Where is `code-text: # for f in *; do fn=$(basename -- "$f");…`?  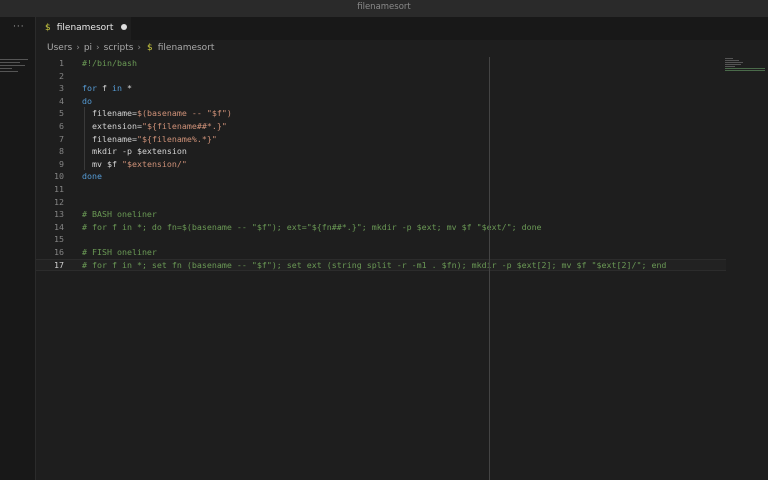
code-text: # for f in *; do fn=$(basename -- "$f");… is located at coordinates (312, 227).